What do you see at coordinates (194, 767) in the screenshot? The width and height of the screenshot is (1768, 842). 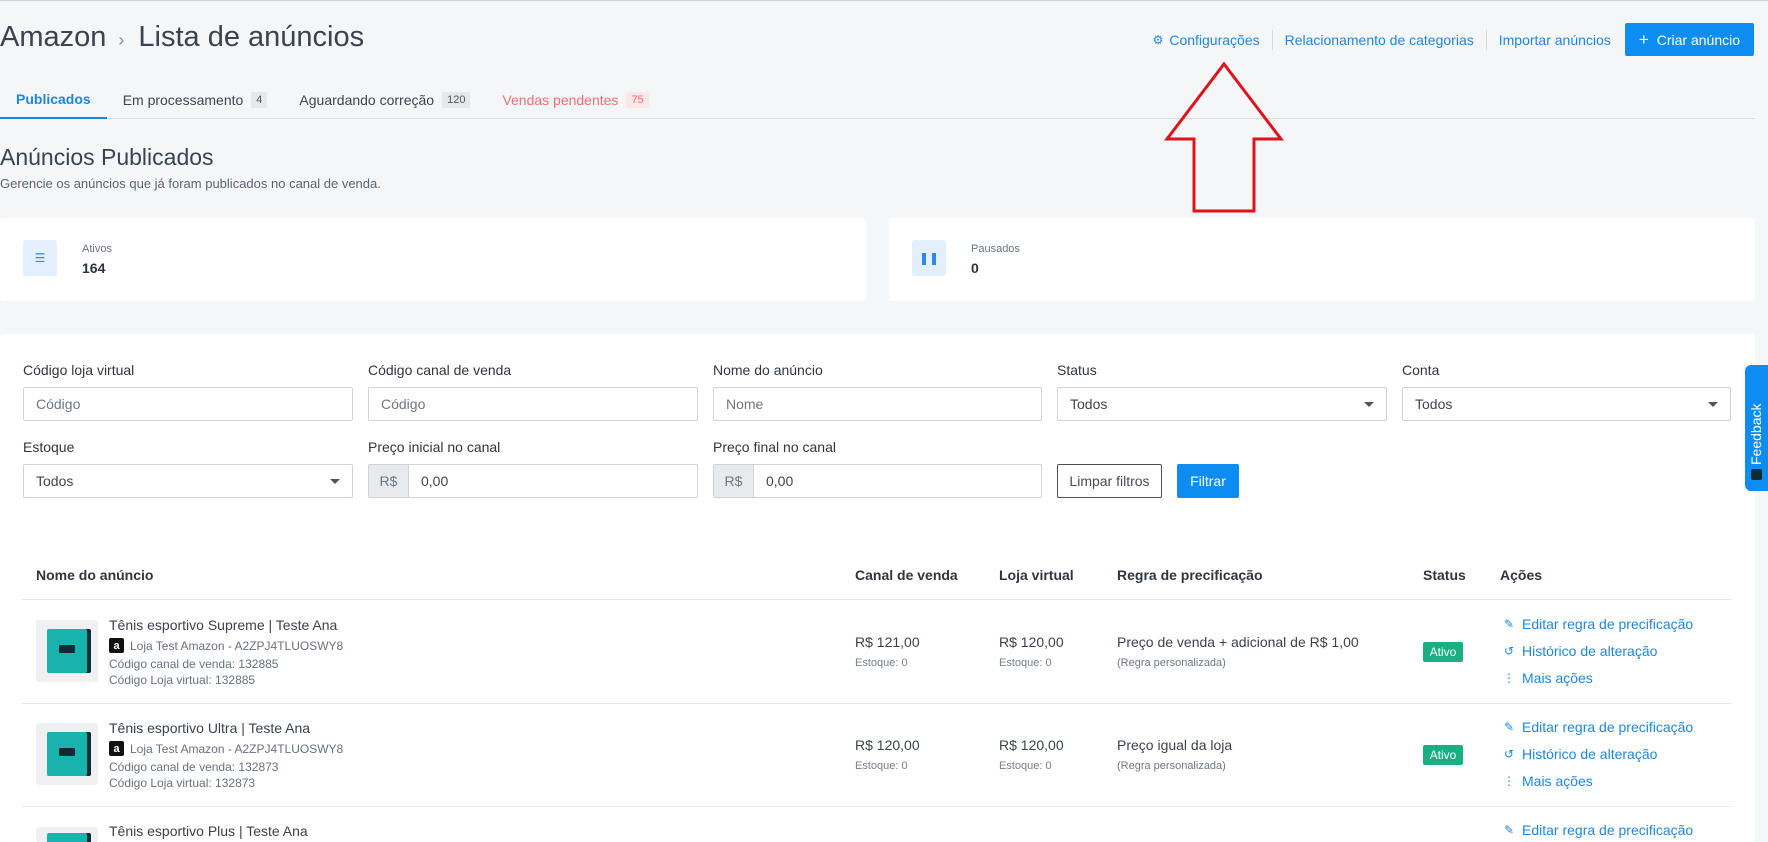 I see `channel-code-text: Código canal de venda: 132873` at bounding box center [194, 767].